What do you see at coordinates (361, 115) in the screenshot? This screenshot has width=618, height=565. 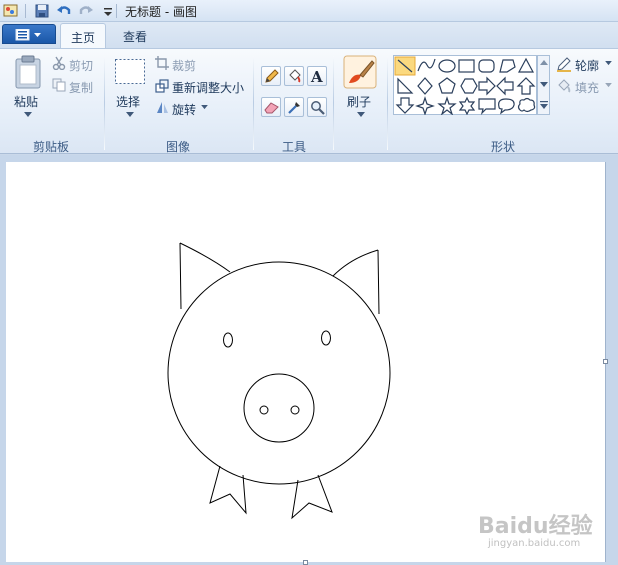 I see `brushes-dropdown-icon` at bounding box center [361, 115].